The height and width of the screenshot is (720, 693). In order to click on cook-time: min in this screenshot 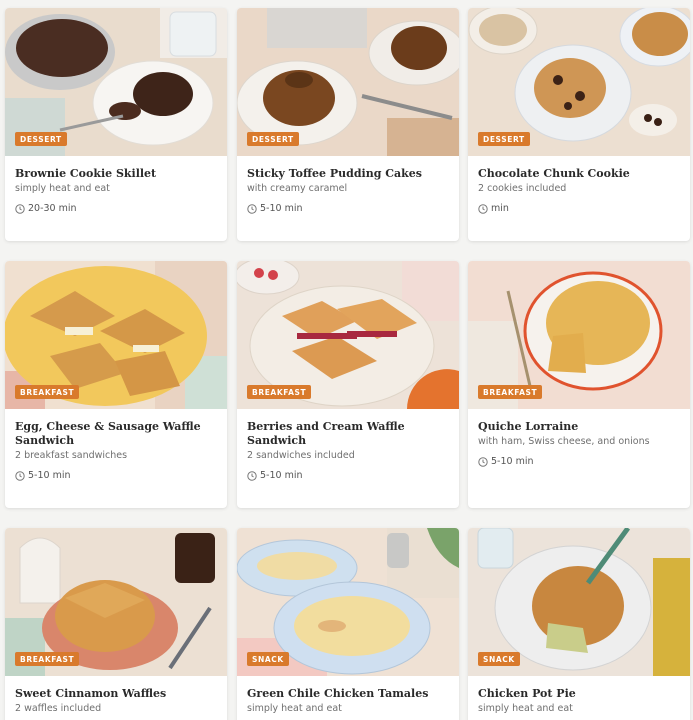, I will do `click(580, 208)`.